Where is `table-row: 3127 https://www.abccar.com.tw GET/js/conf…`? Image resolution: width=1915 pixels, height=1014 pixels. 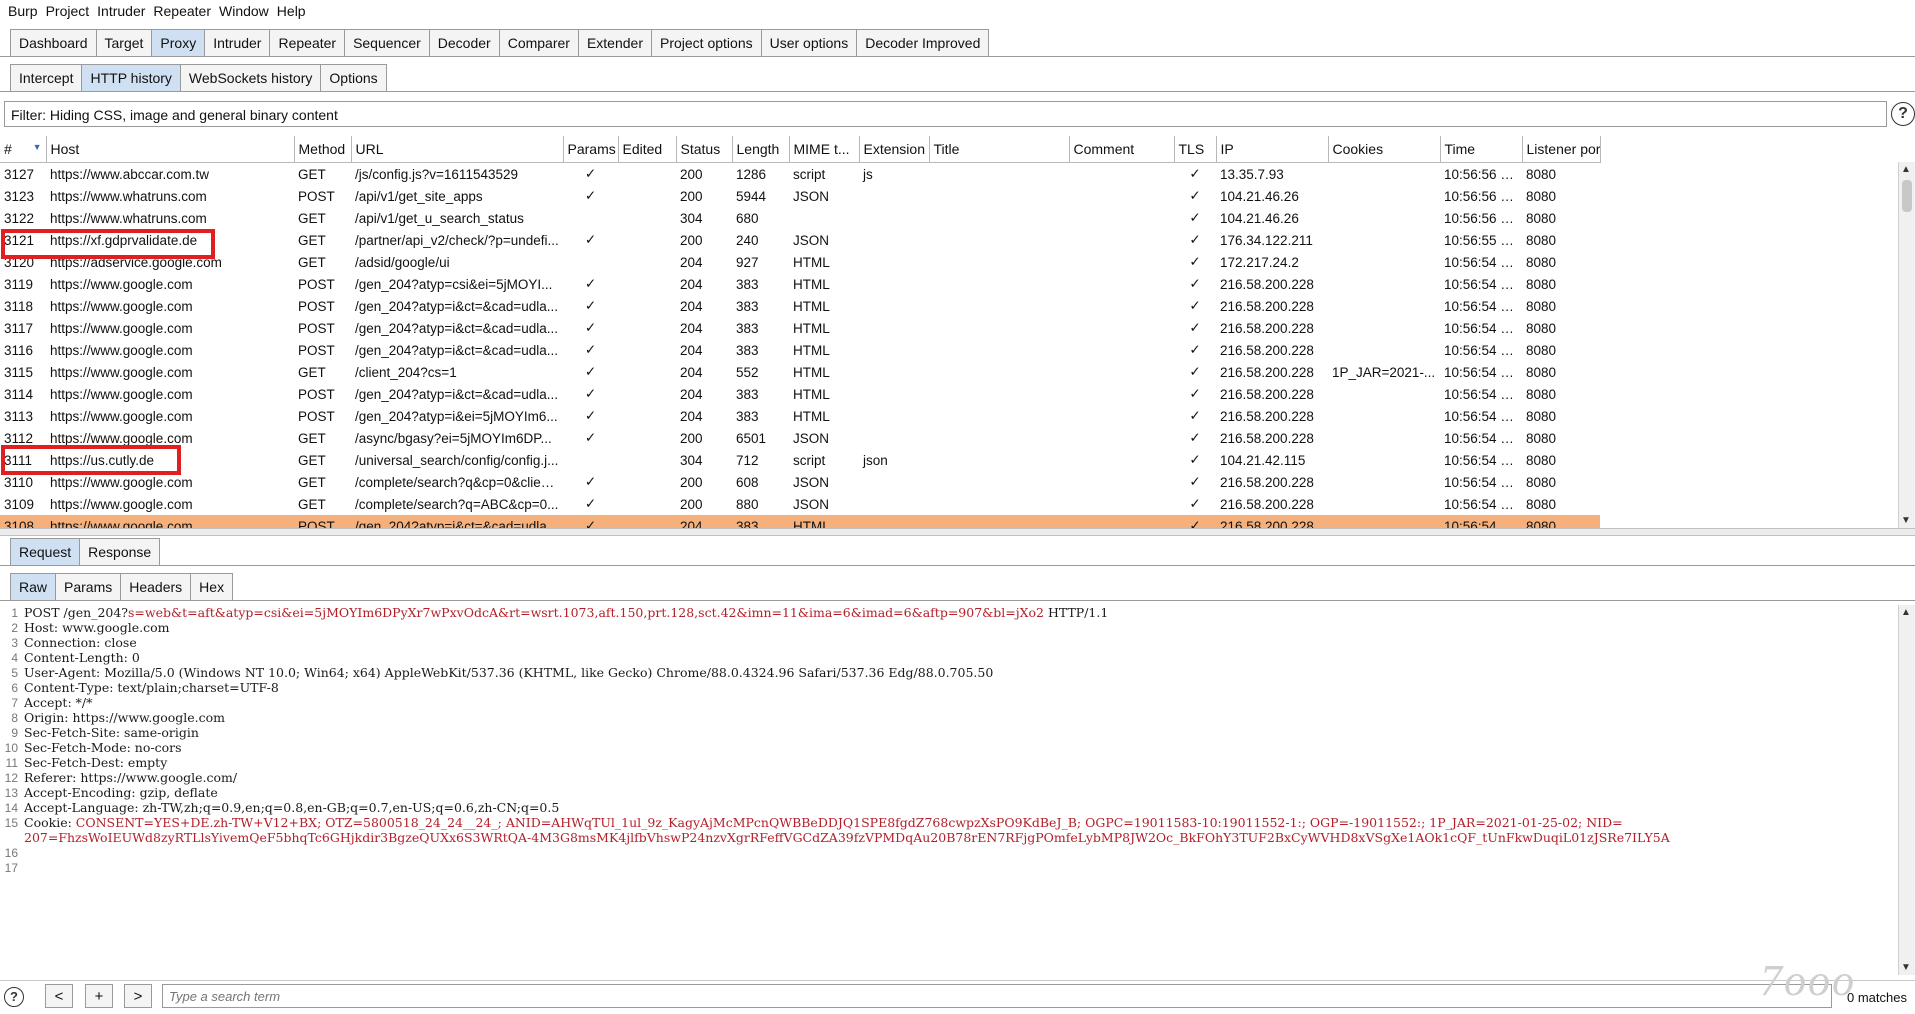 table-row: 3127 https://www.abccar.com.tw GET/js/conf… is located at coordinates (800, 174).